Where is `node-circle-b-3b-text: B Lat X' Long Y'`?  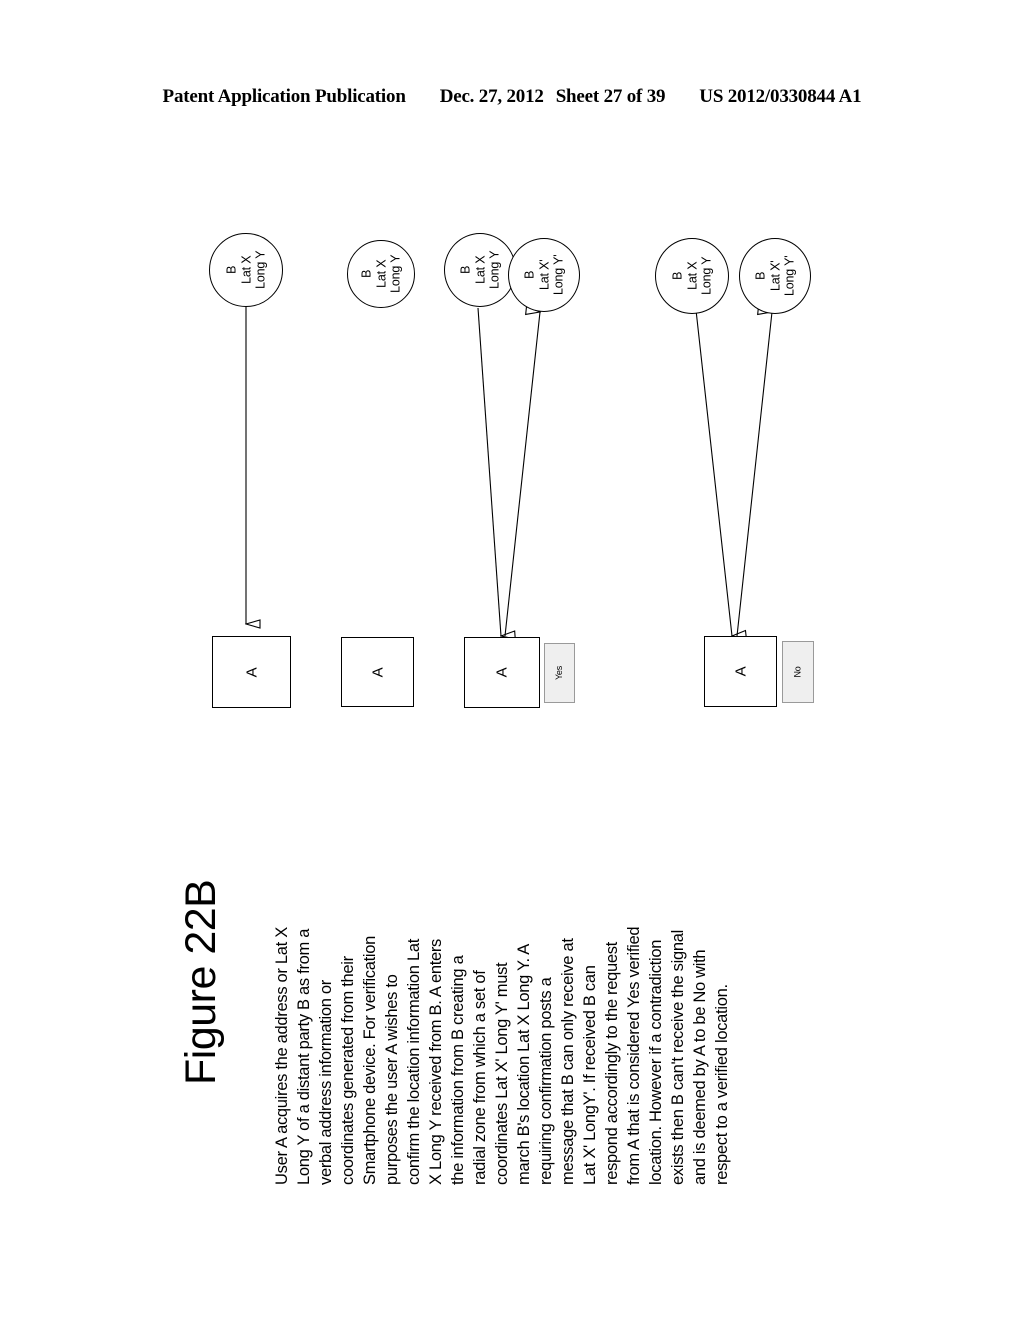 node-circle-b-3b-text: B Lat X' Long Y' is located at coordinates (544, 275).